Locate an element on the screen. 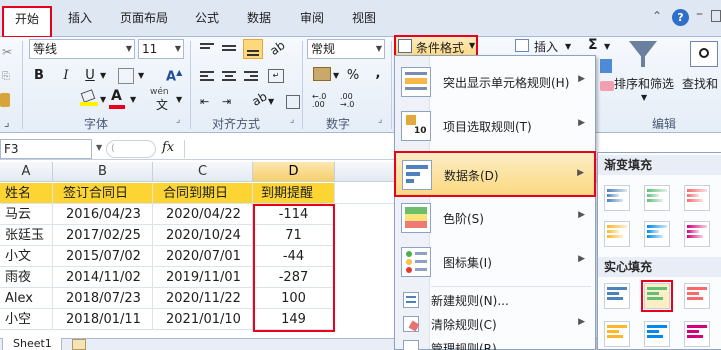 The width and height of the screenshot is (721, 350). menu-item-highlight-rules: 突出显示单元格规则(H) ▶ is located at coordinates (495, 82).